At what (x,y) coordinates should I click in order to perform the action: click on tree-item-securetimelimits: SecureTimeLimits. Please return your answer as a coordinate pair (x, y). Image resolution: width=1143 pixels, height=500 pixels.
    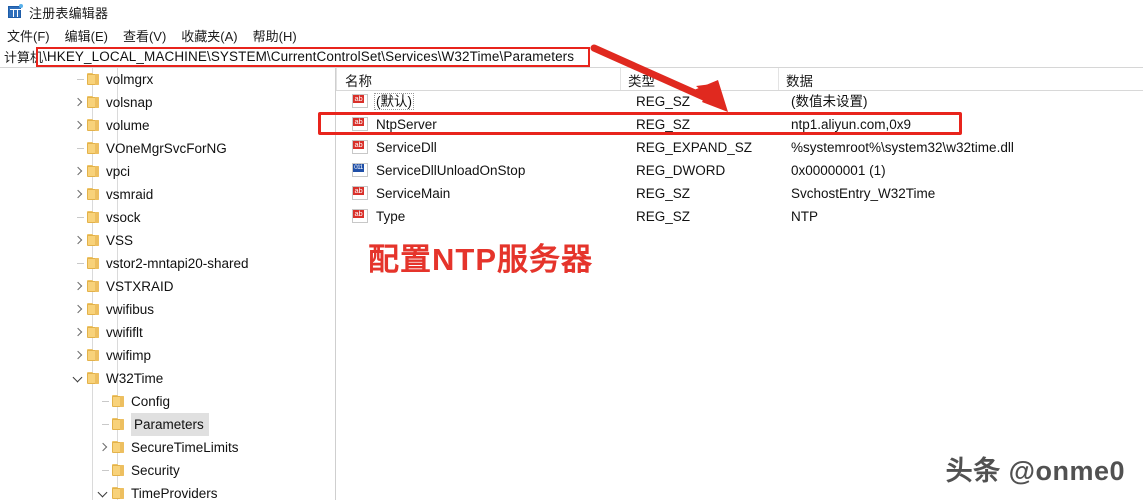
    Looking at the image, I should click on (165, 447).